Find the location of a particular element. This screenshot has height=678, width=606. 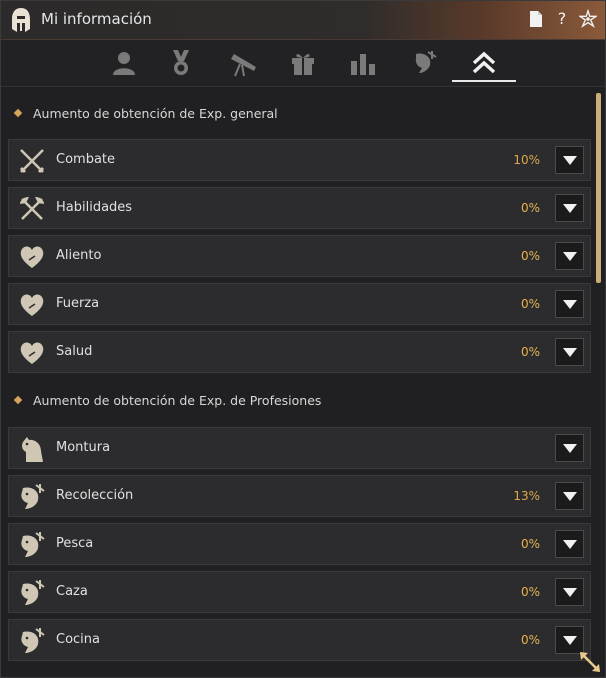

row-label: Caza is located at coordinates (72, 591).